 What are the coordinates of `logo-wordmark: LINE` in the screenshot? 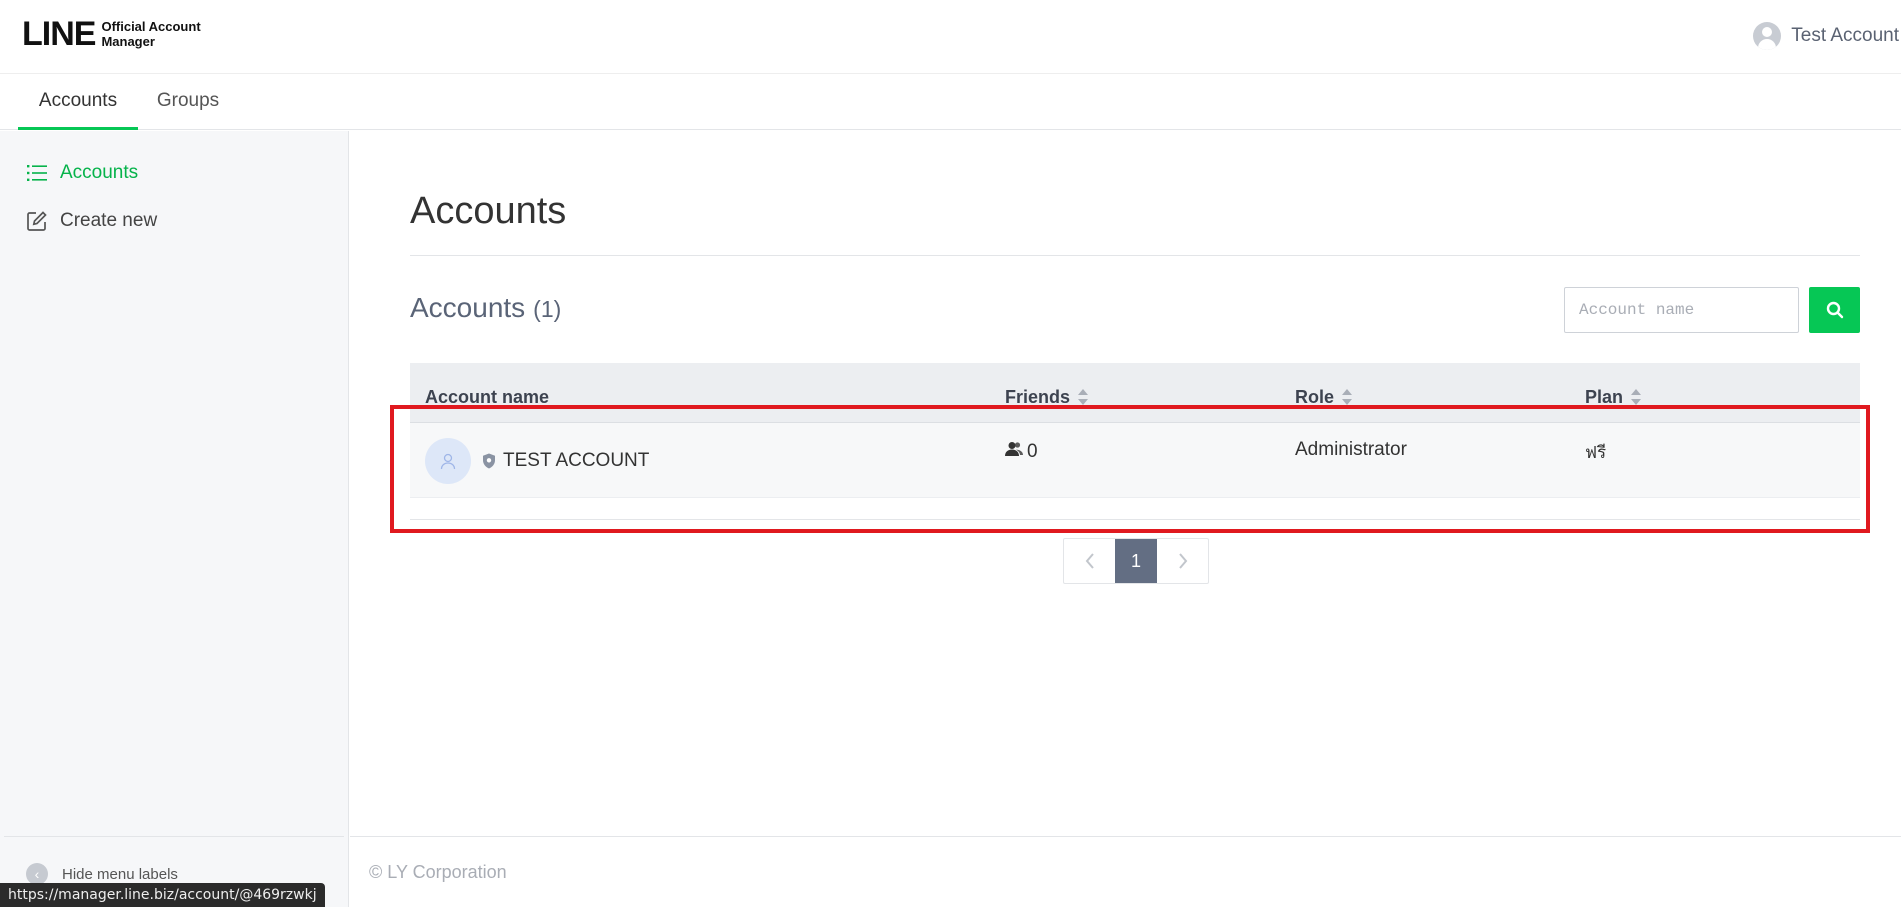 It's located at (59, 34).